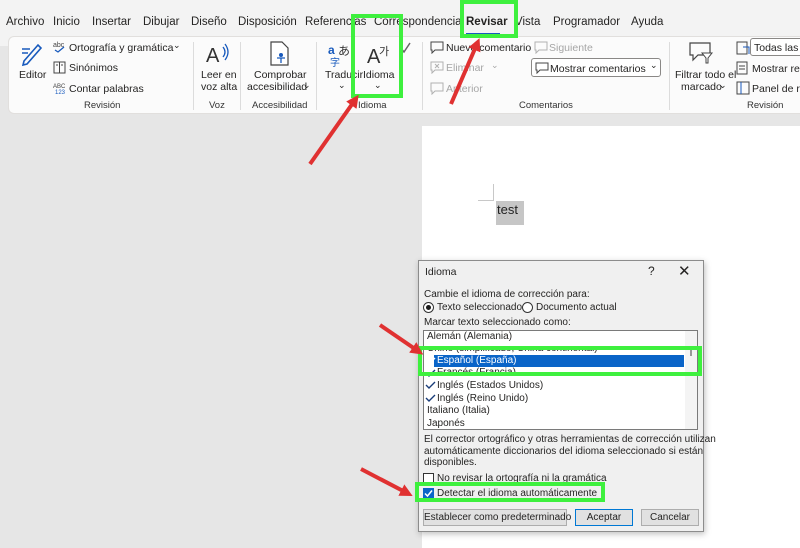 The height and width of the screenshot is (548, 800). Describe the element at coordinates (213, 56) in the screenshot. I see `svg-text: A` at that location.